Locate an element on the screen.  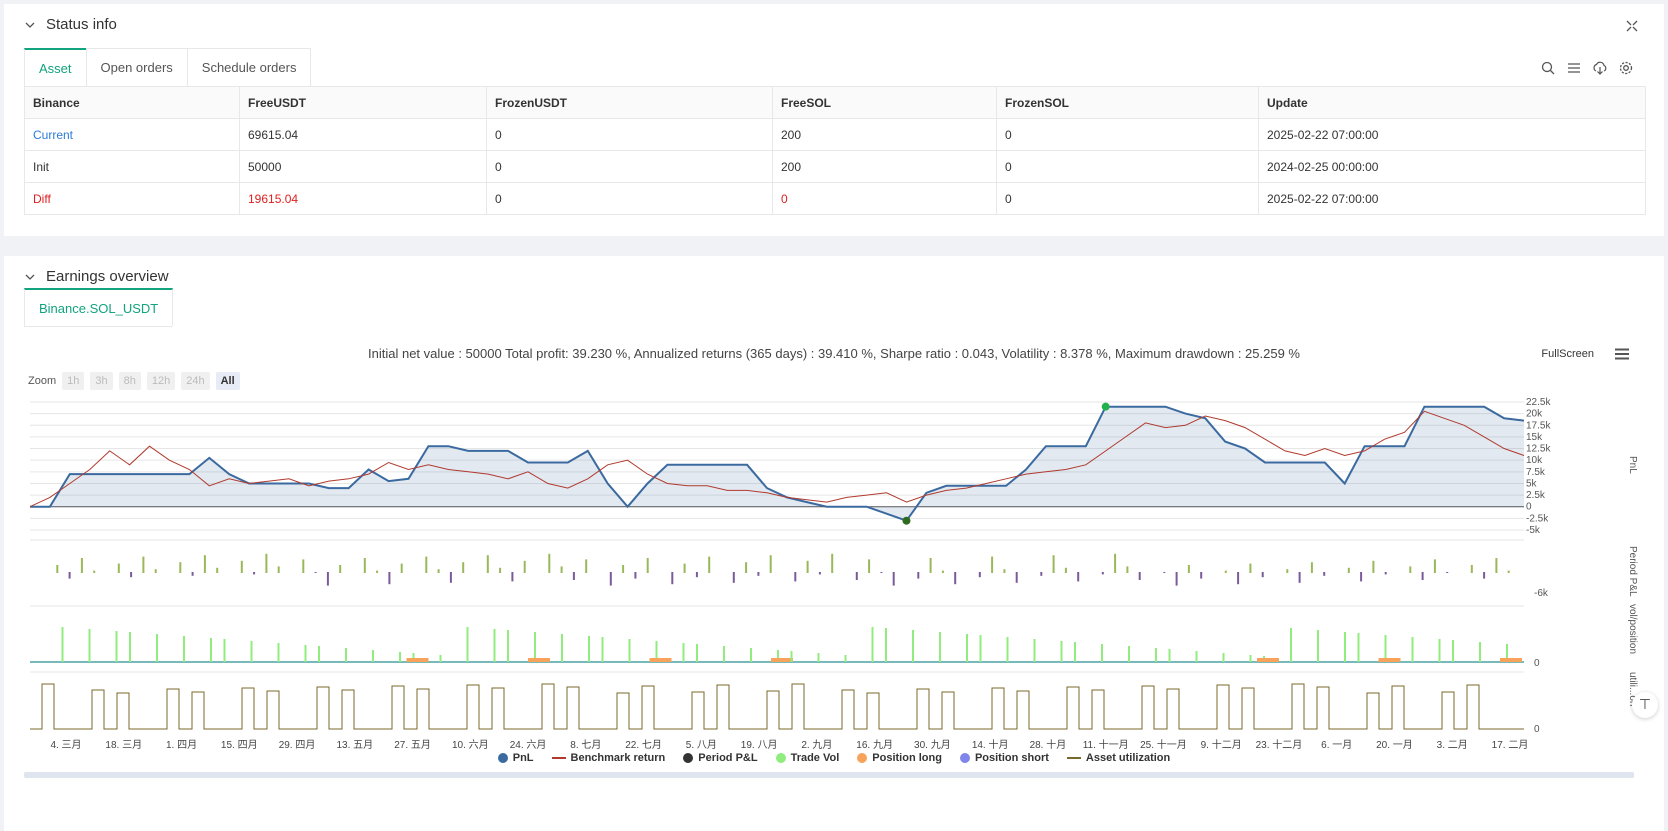
tab-schedule-orders: Schedule orders is located at coordinates (249, 67).